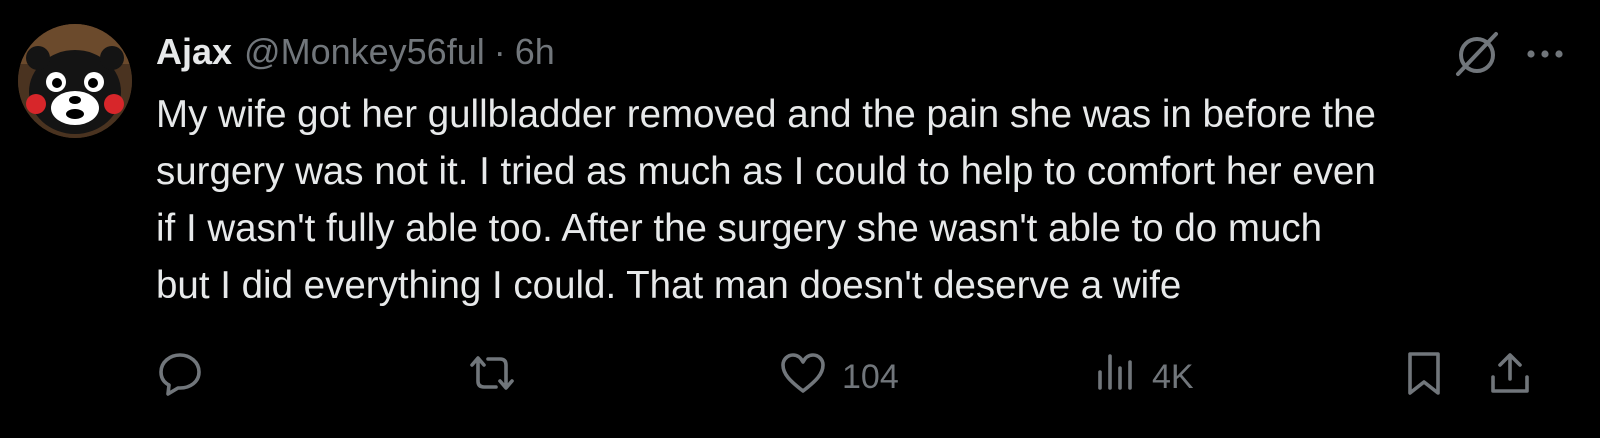 The width and height of the screenshot is (1600, 438). What do you see at coordinates (1144, 377) in the screenshot?
I see `views-button: 4K` at bounding box center [1144, 377].